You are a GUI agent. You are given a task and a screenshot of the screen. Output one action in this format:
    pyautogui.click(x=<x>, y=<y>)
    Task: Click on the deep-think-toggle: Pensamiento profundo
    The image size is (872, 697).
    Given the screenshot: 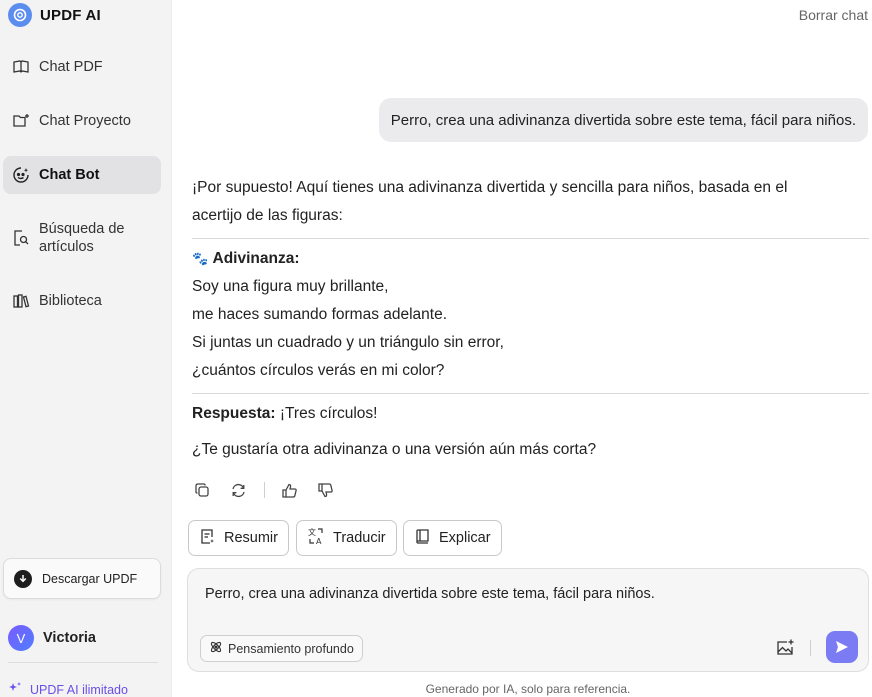 What is the action you would take?
    pyautogui.click(x=281, y=648)
    